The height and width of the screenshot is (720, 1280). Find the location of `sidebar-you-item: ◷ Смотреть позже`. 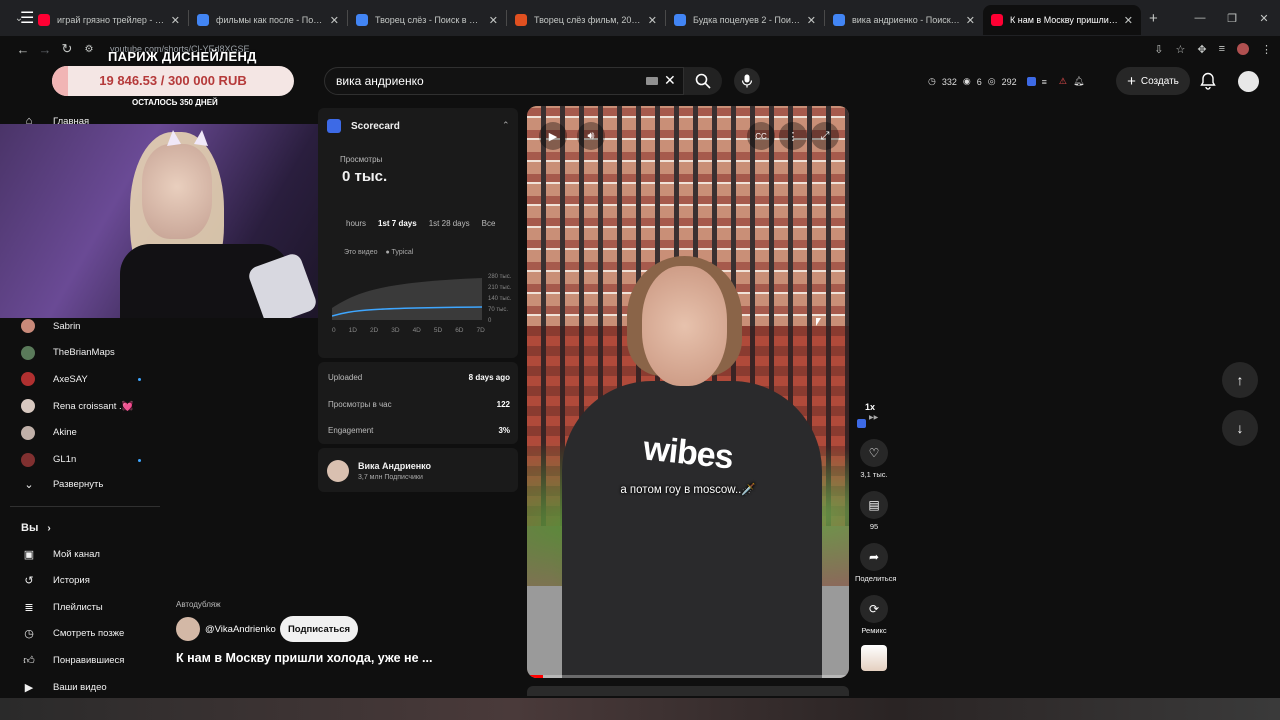

sidebar-you-item: ◷ Смотреть позже is located at coordinates (72, 634).